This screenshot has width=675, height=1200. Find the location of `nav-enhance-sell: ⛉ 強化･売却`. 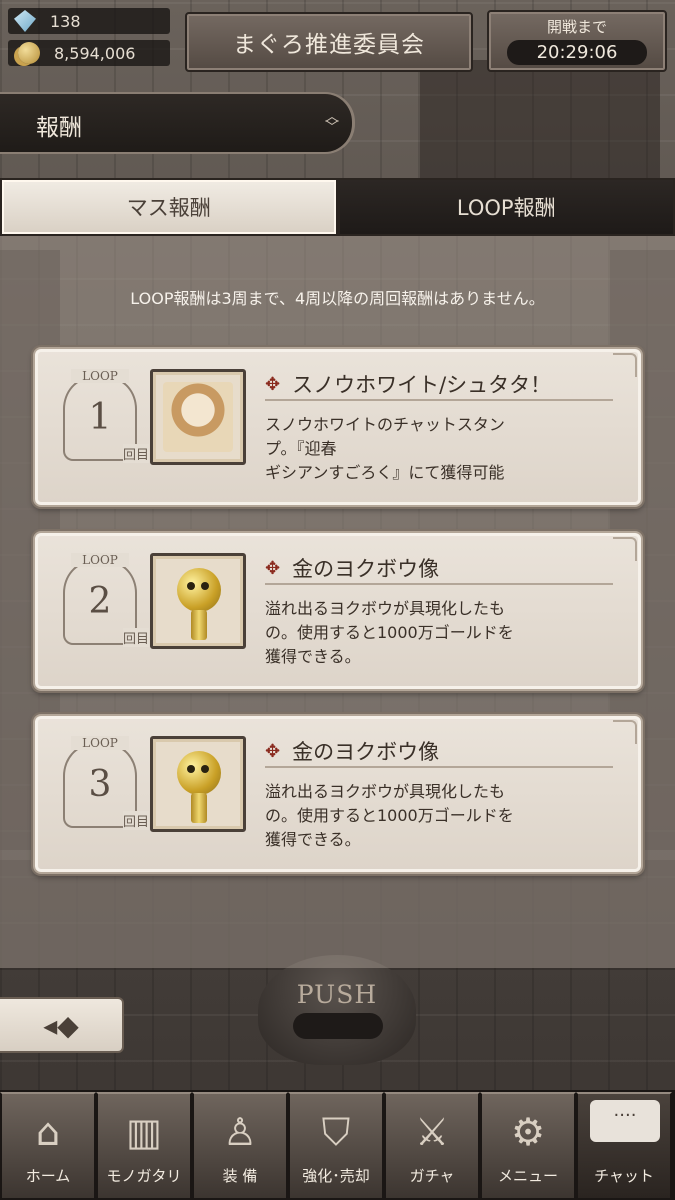

nav-enhance-sell: ⛉ 強化･売却 is located at coordinates (336, 1146).